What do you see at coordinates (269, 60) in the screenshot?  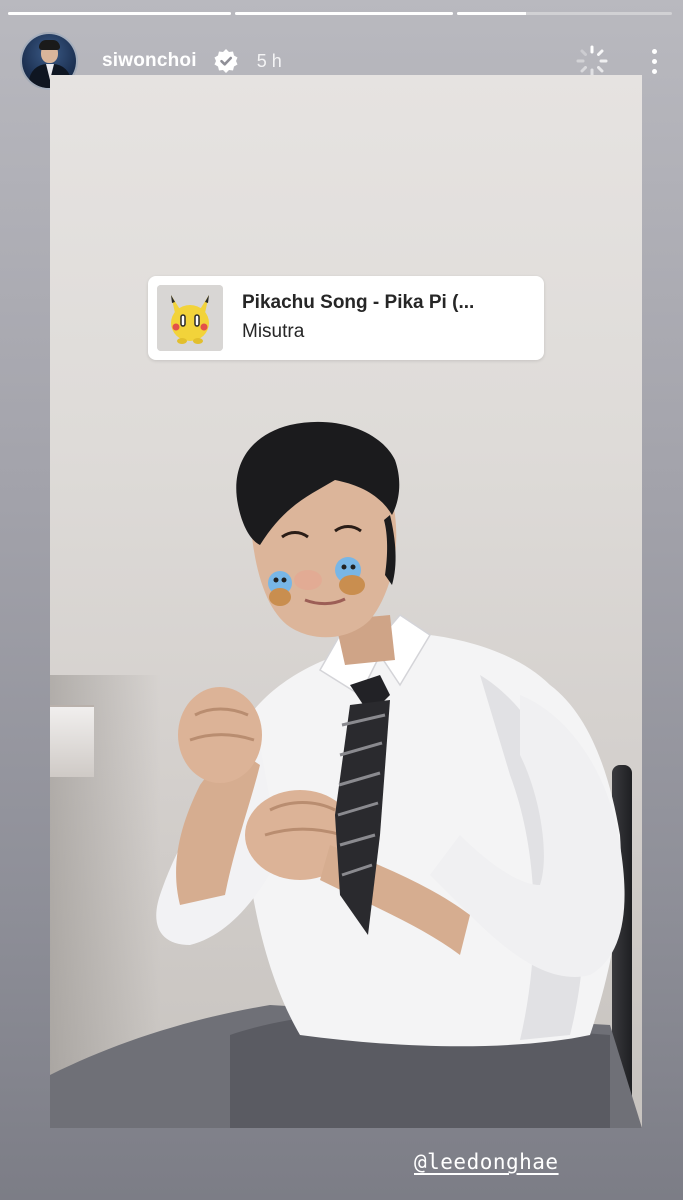 I see `post-time: 5 h` at bounding box center [269, 60].